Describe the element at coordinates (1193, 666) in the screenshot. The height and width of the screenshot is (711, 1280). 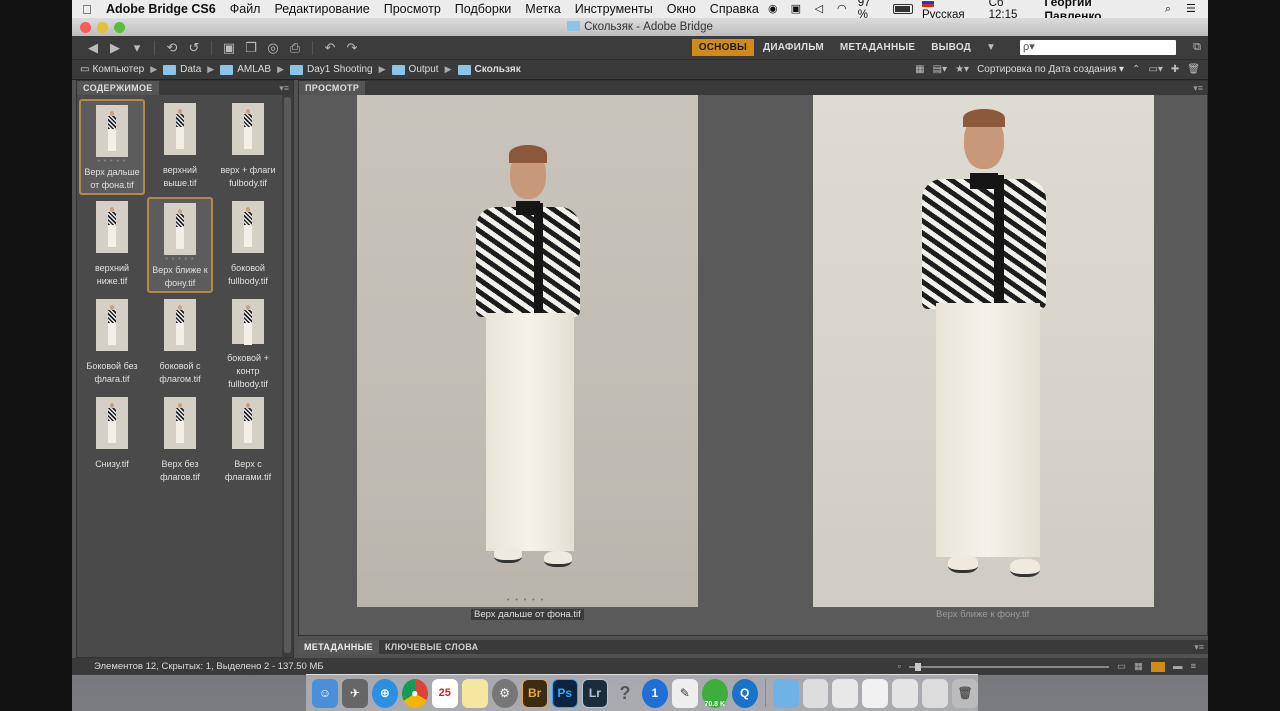
I see `view-list-icon: ≡` at that location.